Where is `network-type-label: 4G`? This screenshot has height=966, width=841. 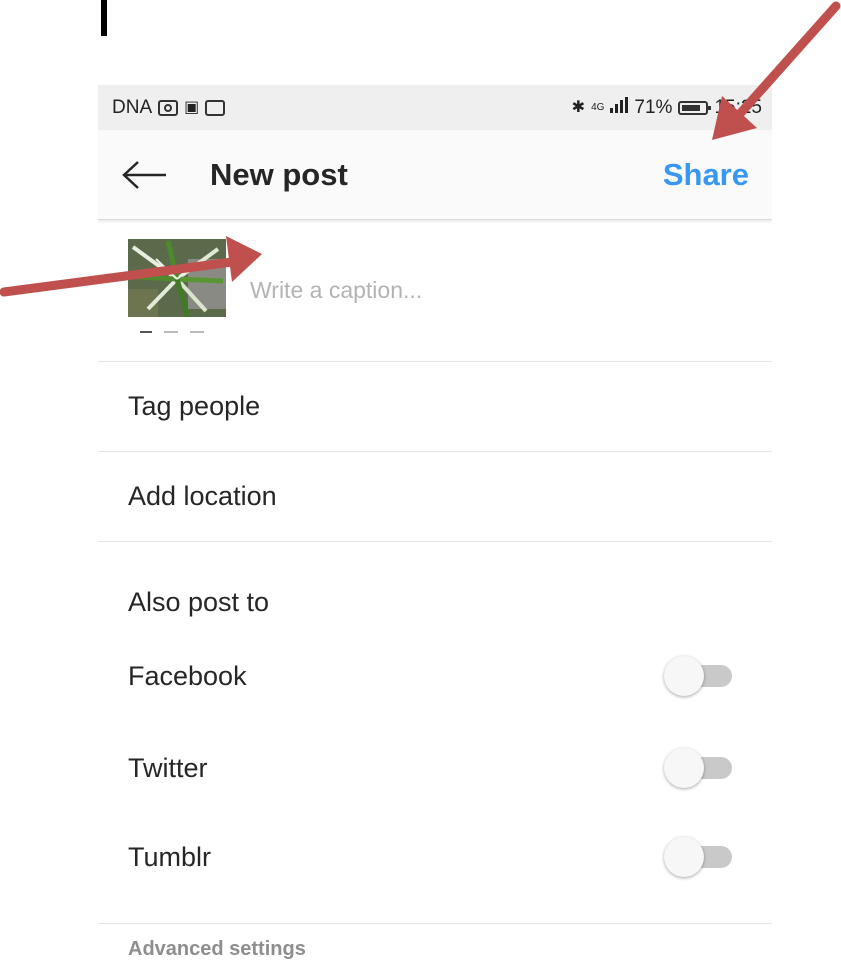 network-type-label: 4G is located at coordinates (598, 107).